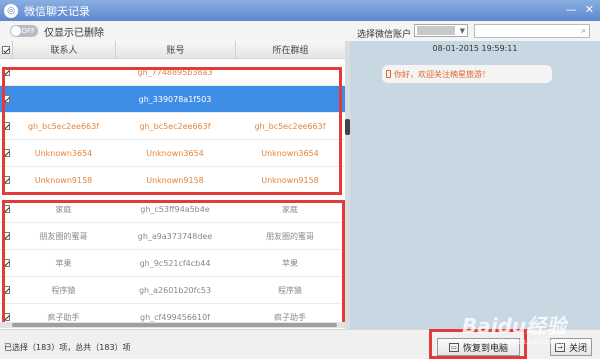 The height and width of the screenshot is (359, 600). Describe the element at coordinates (175, 99) in the screenshot. I see `account-cell: gh_339078a1f503` at that location.